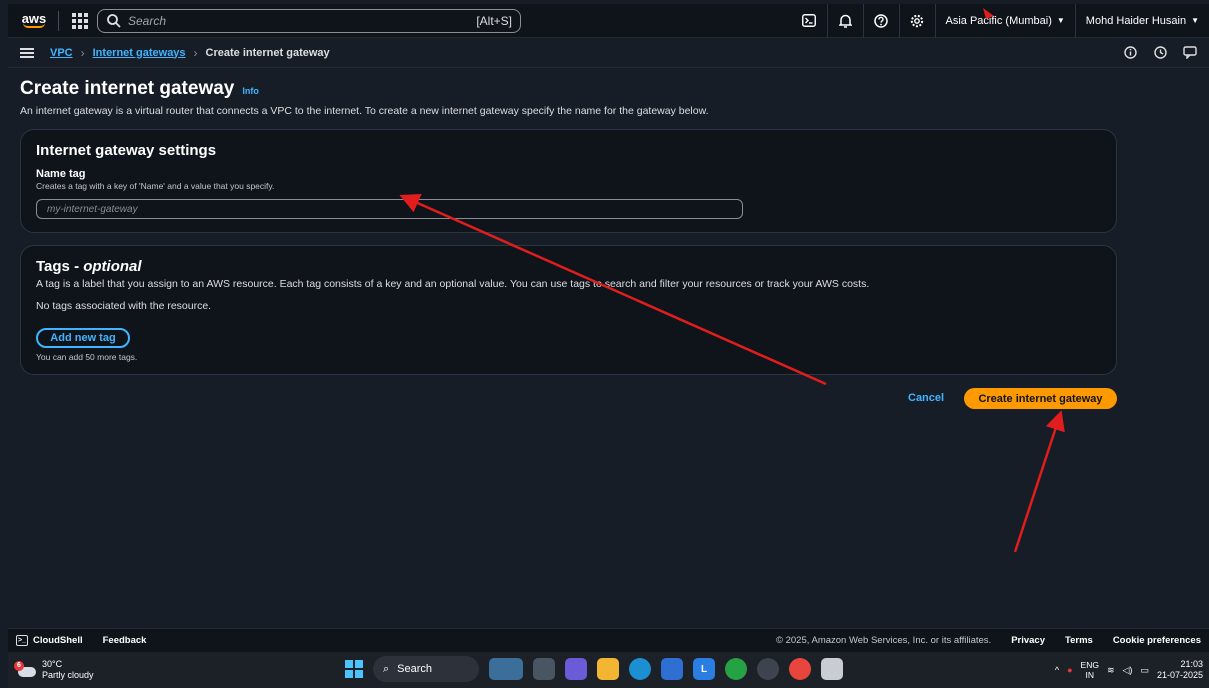 The width and height of the screenshot is (1209, 688). I want to click on name-tag-label: Name tag, so click(61, 174).